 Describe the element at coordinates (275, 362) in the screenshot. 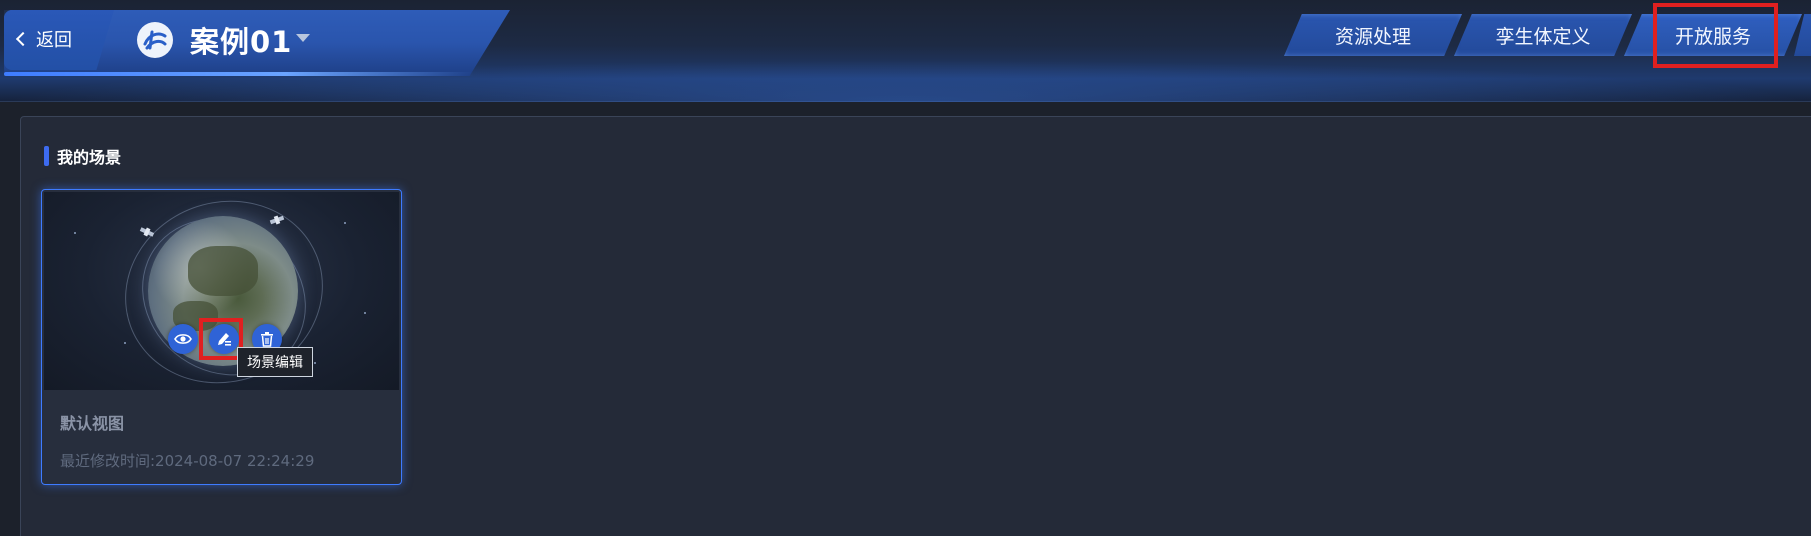

I see `edit-tooltip: 场景编辑` at that location.